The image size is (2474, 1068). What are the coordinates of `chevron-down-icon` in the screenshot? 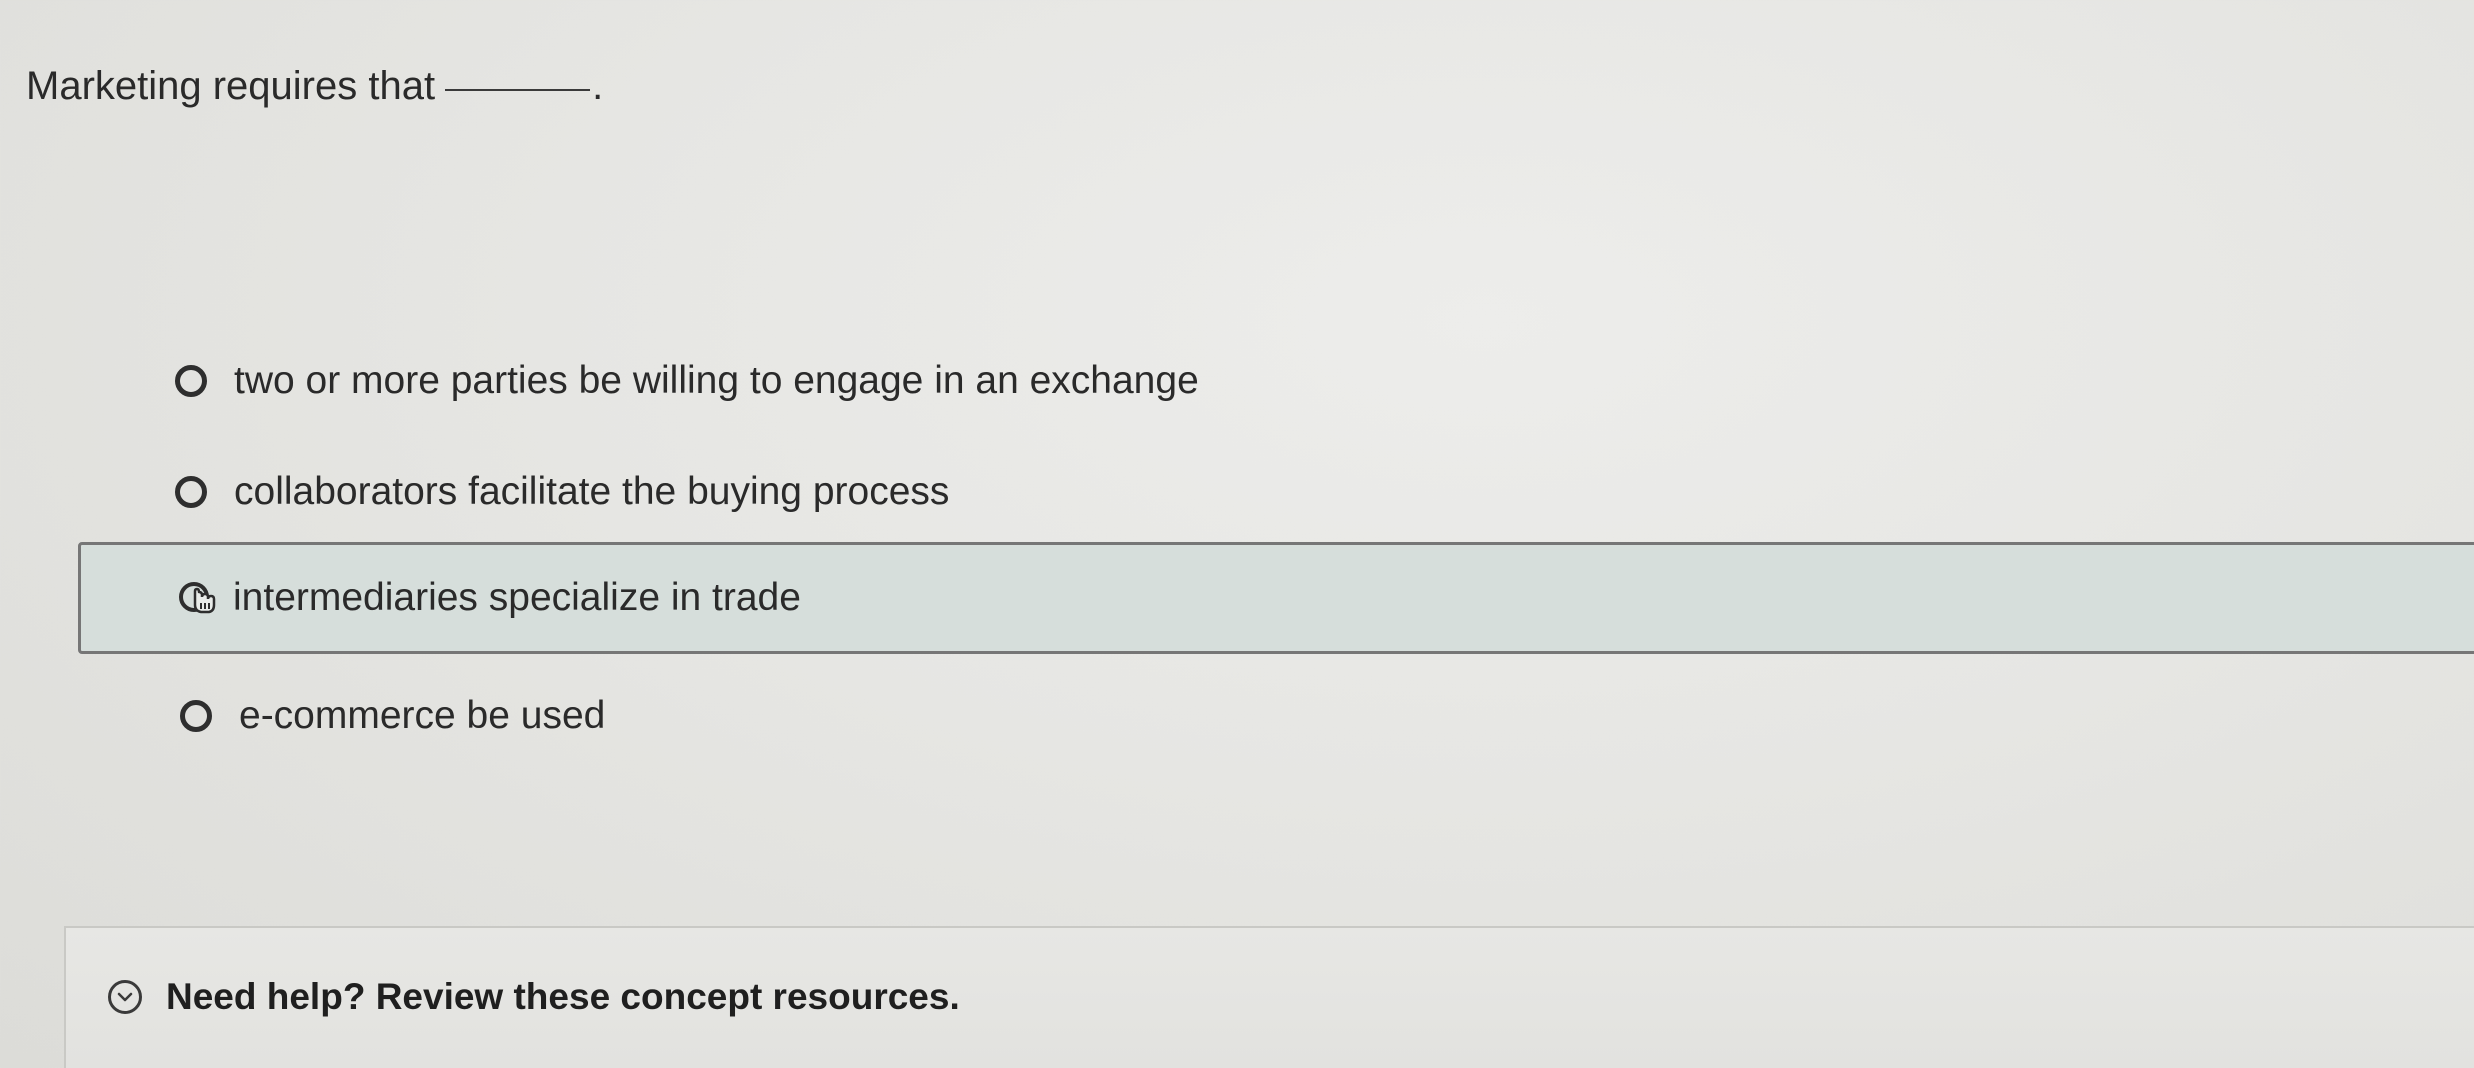 It's located at (125, 997).